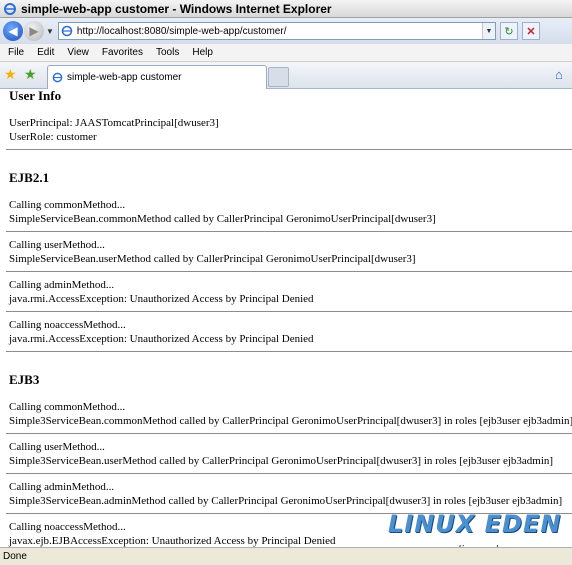 The image size is (572, 565). What do you see at coordinates (286, 53) in the screenshot?
I see `menu-bar: File Edit View Favorites Tools Help` at bounding box center [286, 53].